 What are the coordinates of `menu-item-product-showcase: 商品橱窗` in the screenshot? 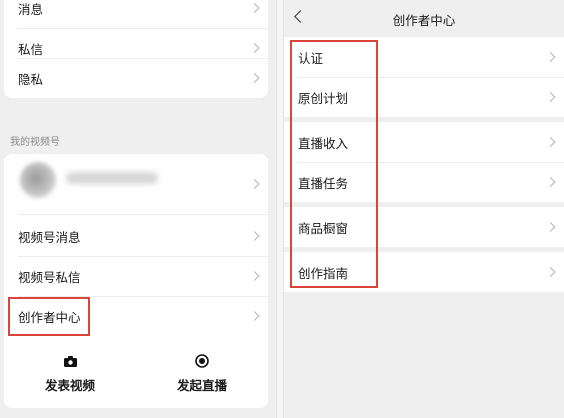 It's located at (424, 227).